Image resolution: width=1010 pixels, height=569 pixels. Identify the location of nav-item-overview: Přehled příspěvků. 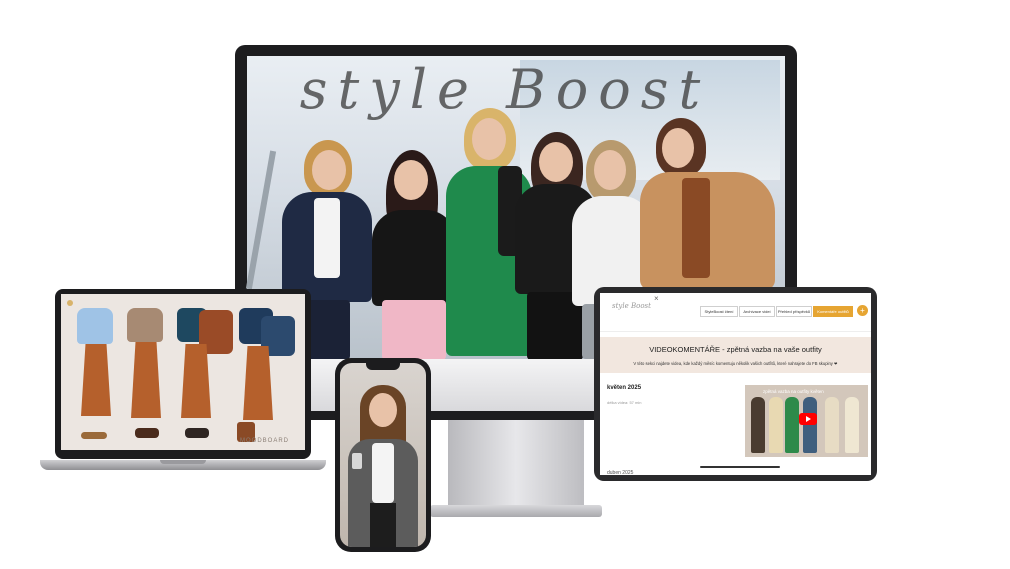
(794, 311).